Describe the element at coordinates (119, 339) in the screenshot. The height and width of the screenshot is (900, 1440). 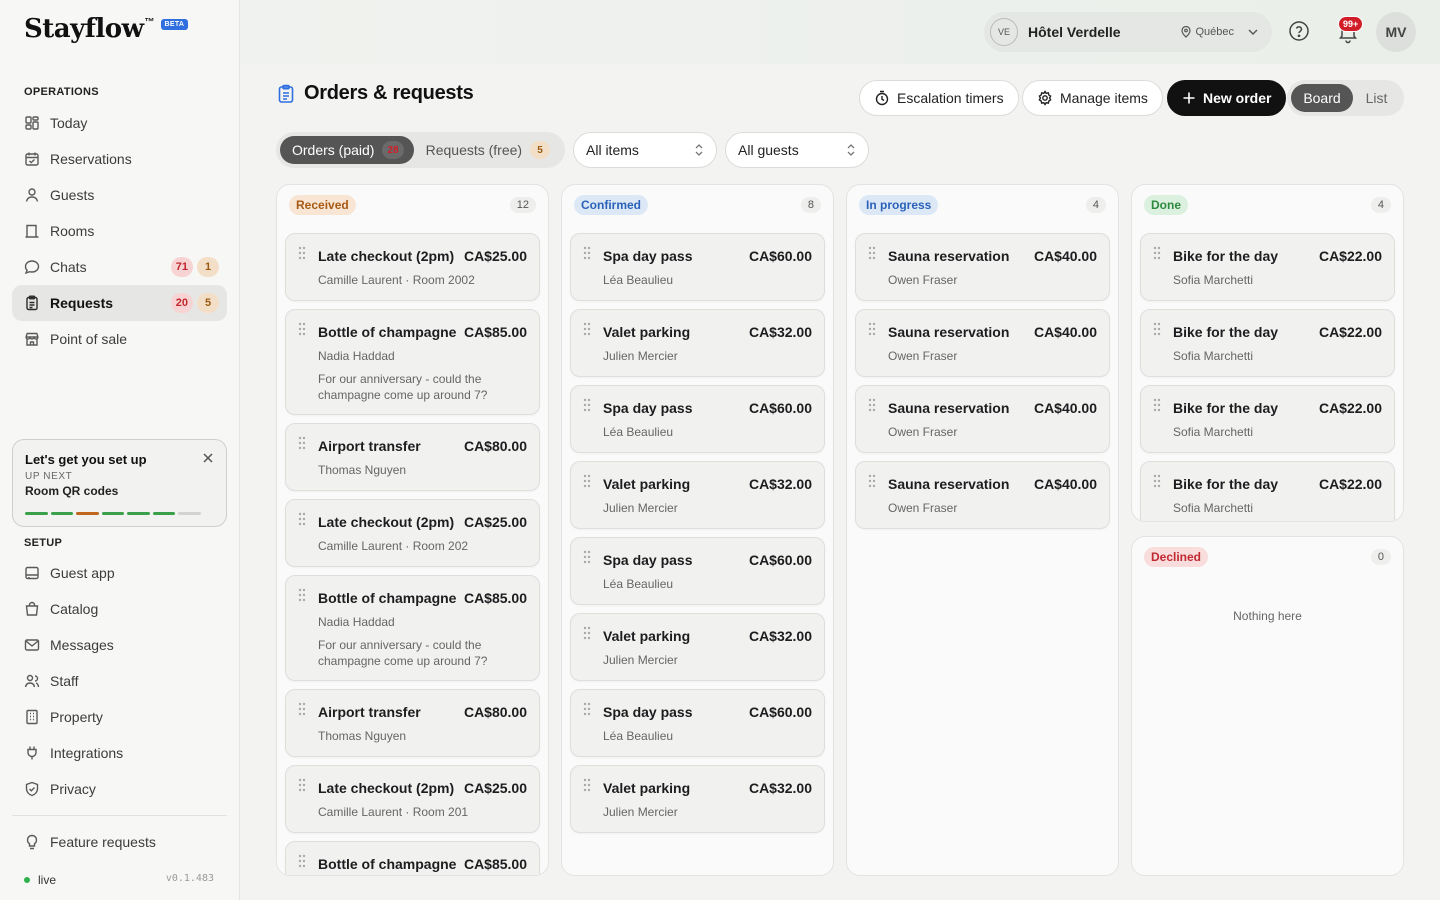
I see `sidebar-item-point-of-sale: Point of sale` at that location.